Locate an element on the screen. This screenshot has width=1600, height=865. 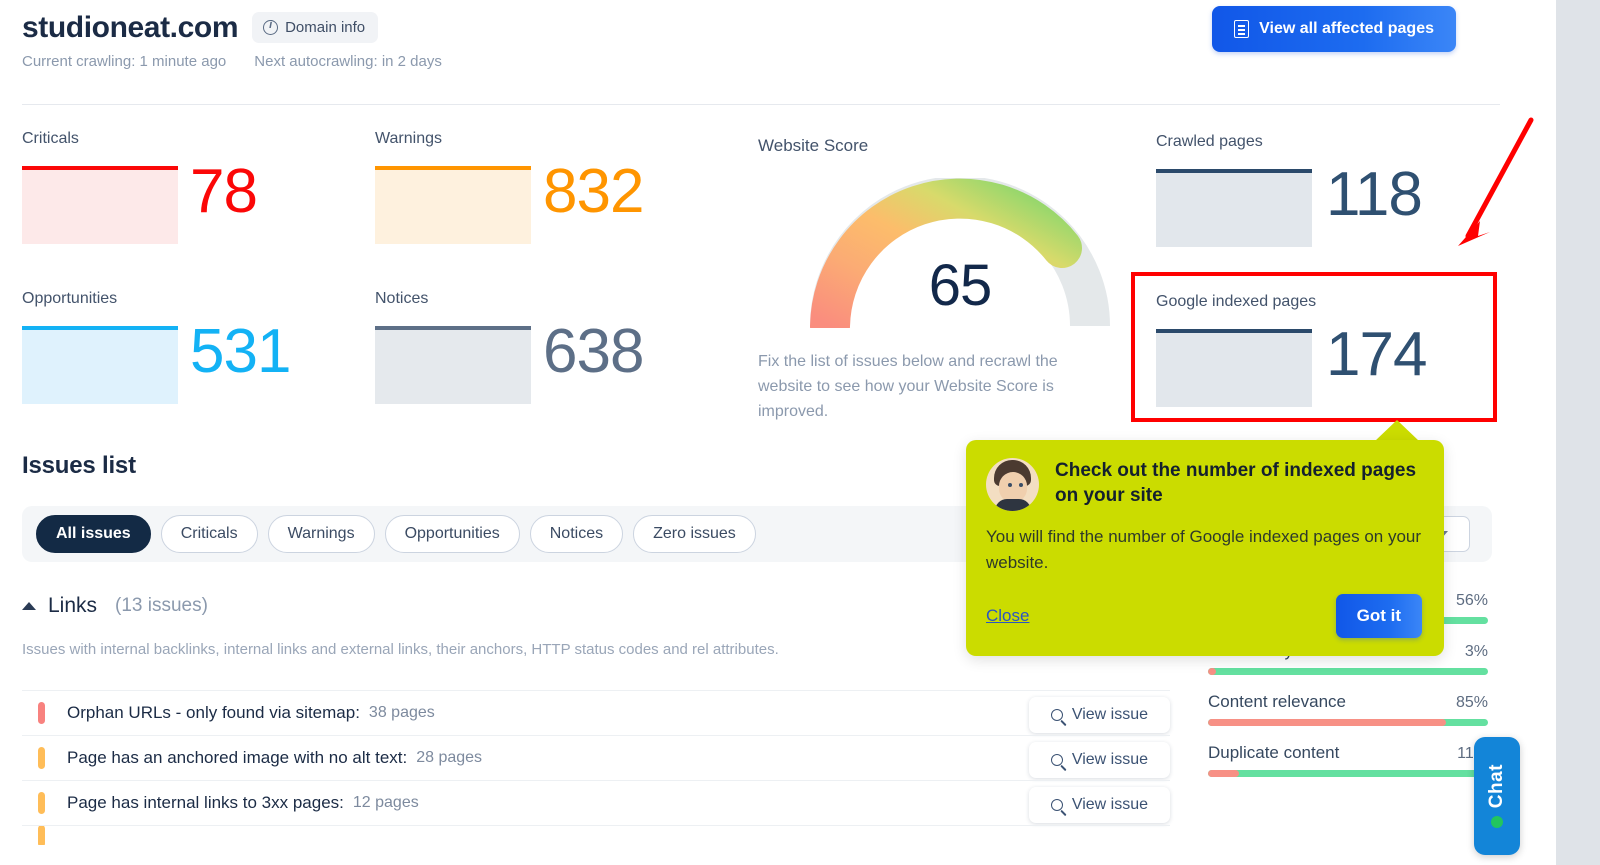
filter-pill-criticals: Criticals is located at coordinates (209, 534).